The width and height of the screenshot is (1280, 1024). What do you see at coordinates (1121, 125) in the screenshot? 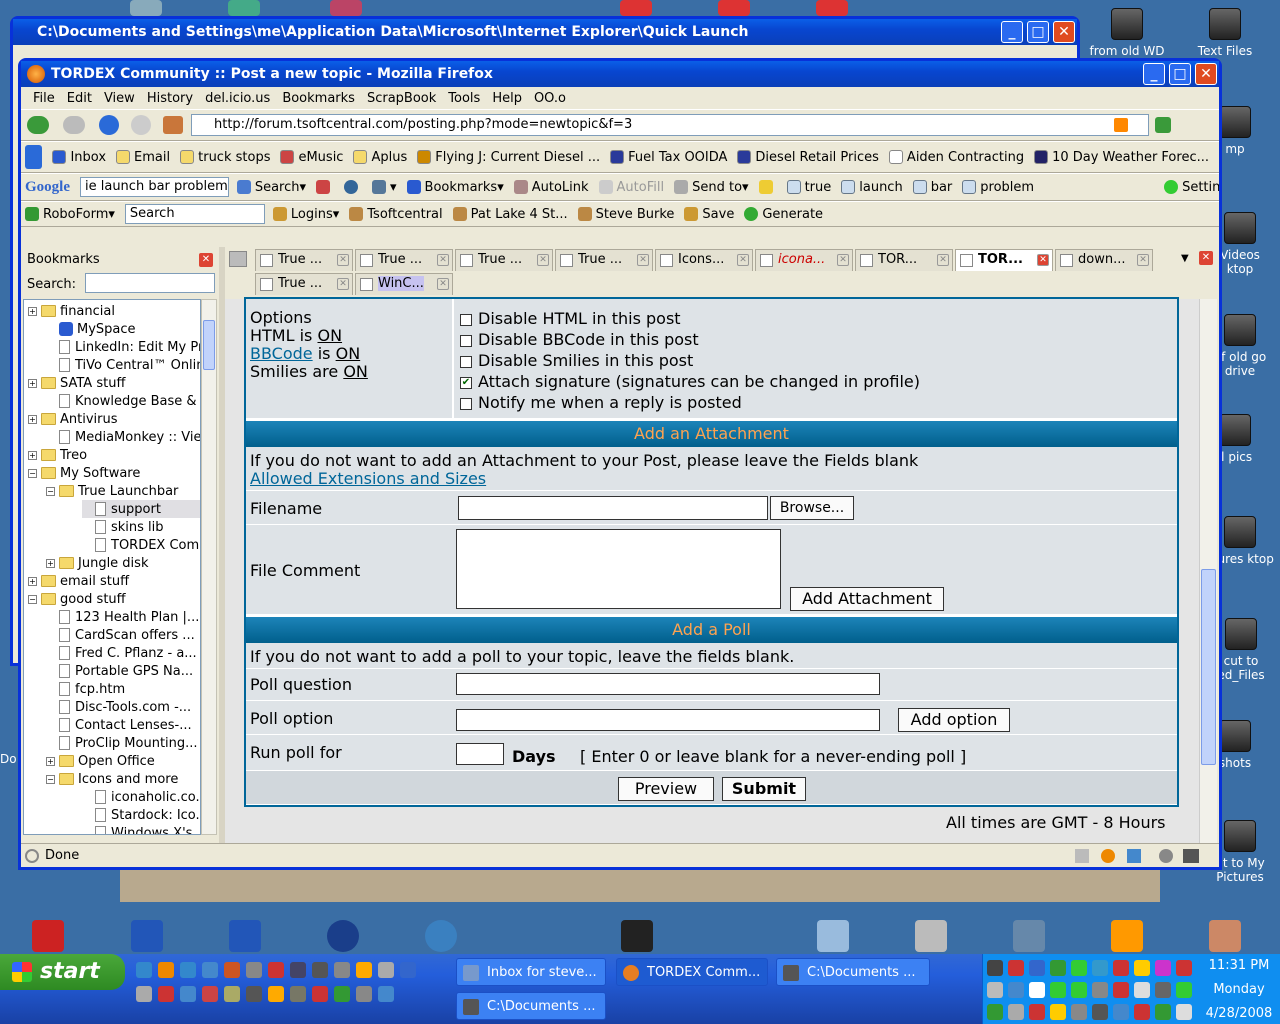
I see `rss-icon` at bounding box center [1121, 125].